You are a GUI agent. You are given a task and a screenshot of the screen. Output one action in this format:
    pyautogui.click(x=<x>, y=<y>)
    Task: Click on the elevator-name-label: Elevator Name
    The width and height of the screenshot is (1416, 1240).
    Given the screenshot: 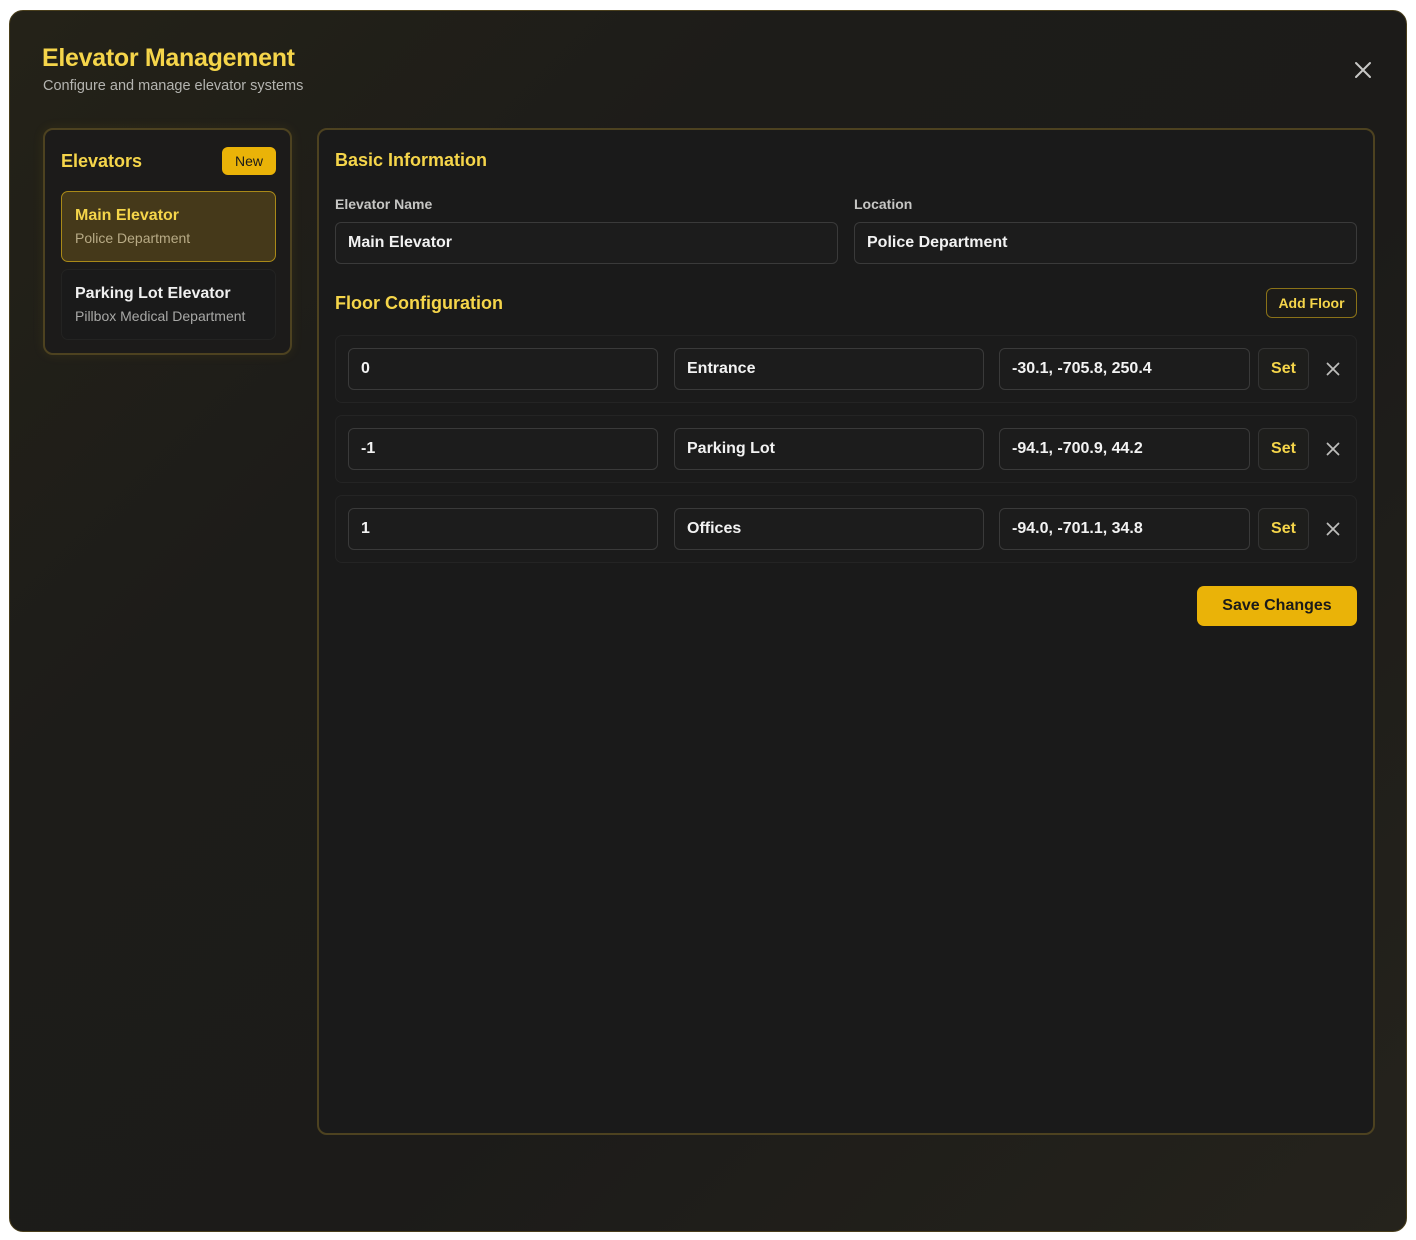 What is the action you would take?
    pyautogui.click(x=384, y=204)
    